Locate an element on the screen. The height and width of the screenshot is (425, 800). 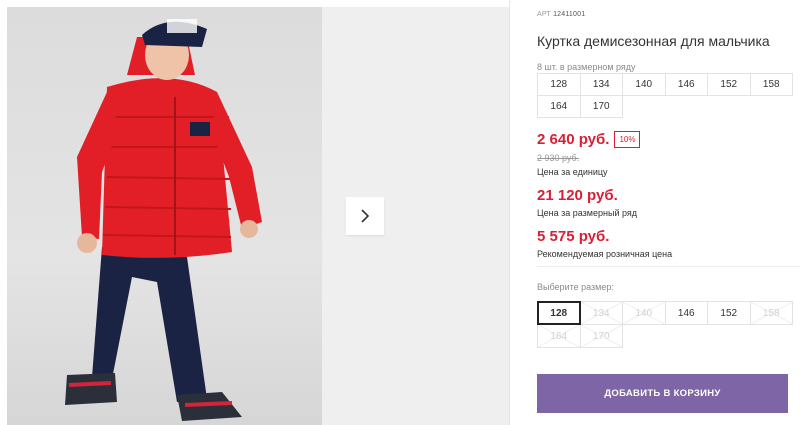
section-divider is located at coordinates (668, 266).